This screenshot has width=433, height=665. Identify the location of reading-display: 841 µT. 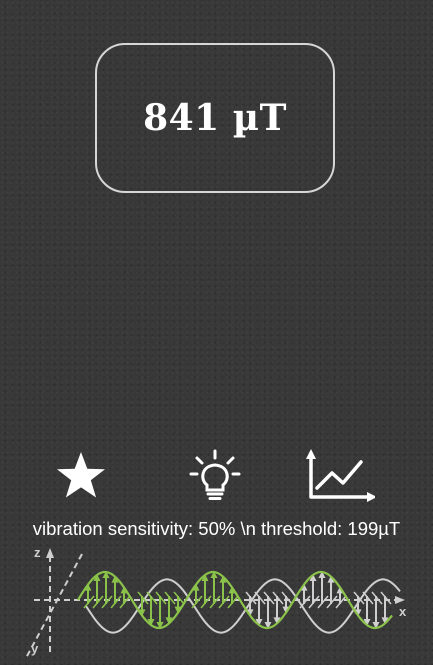
(215, 118).